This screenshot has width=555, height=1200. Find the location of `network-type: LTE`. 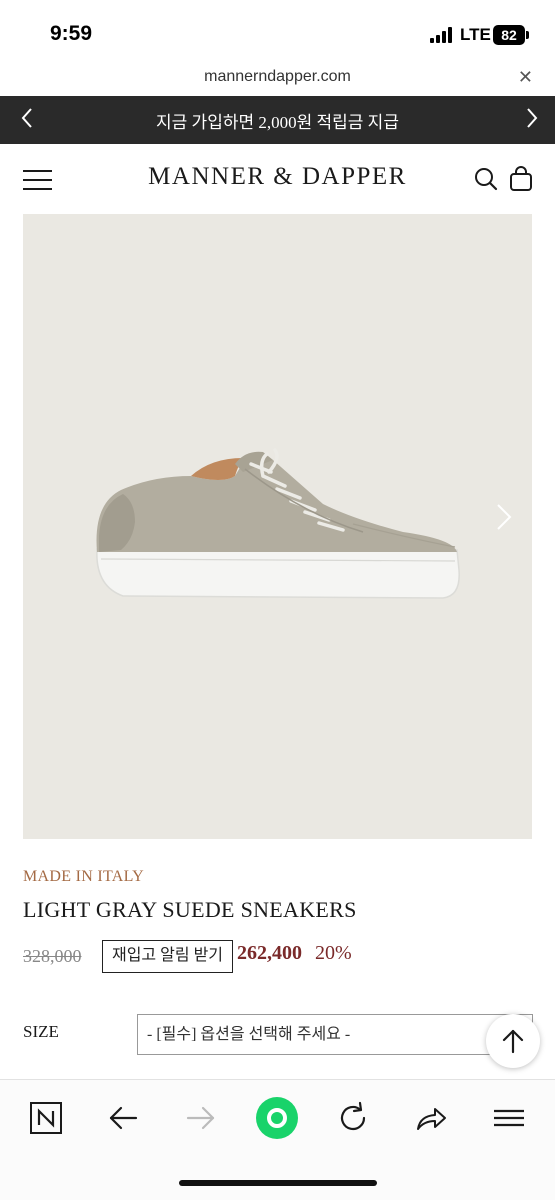

network-type: LTE is located at coordinates (475, 34).